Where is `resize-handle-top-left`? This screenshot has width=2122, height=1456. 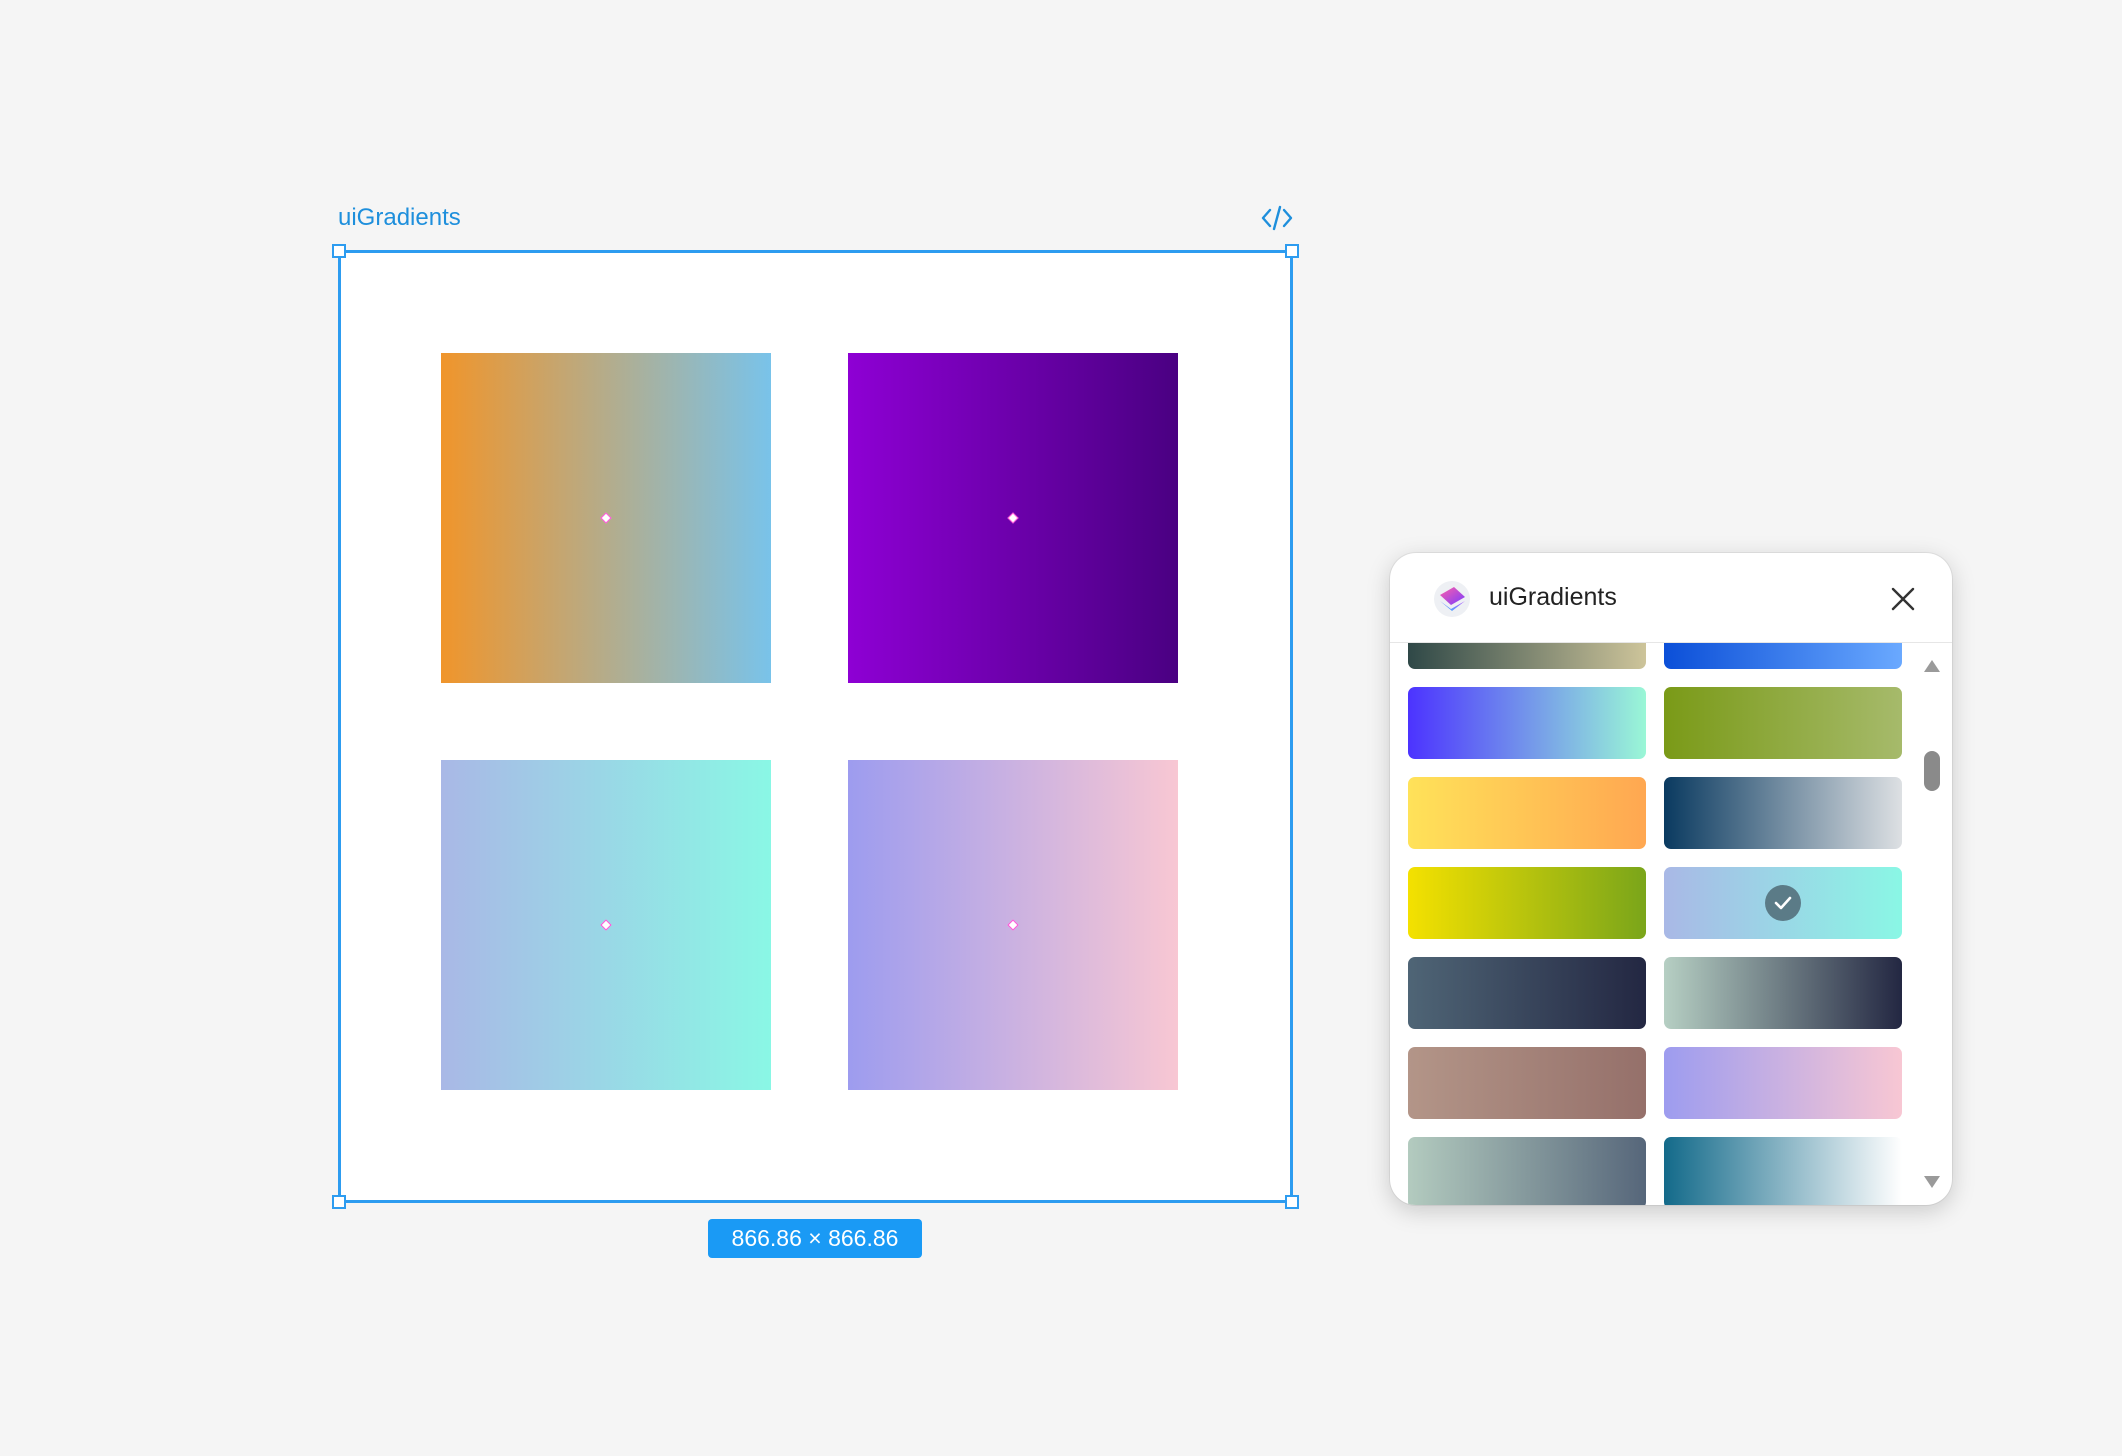
resize-handle-top-left is located at coordinates (339, 251).